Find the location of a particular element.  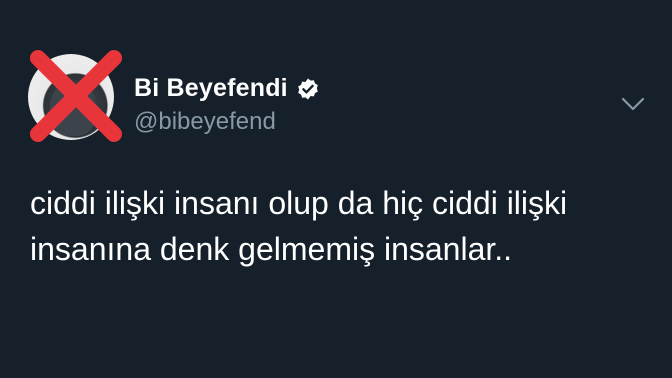

author-display-name: Bi Beyefendi is located at coordinates (211, 88).